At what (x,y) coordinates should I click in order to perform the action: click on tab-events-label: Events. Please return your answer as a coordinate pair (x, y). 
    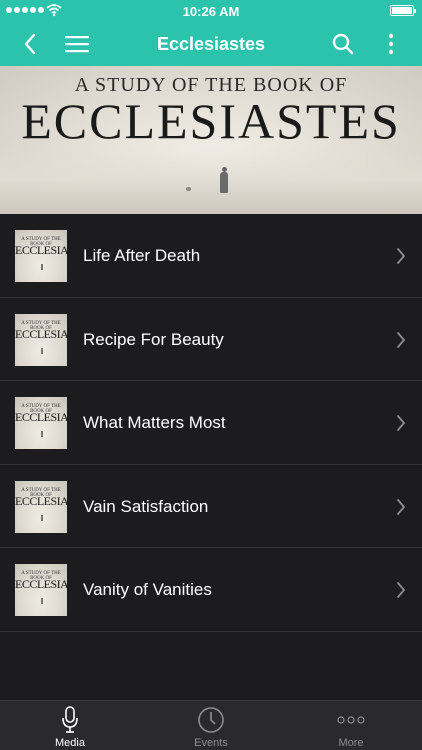
    Looking at the image, I should click on (211, 743).